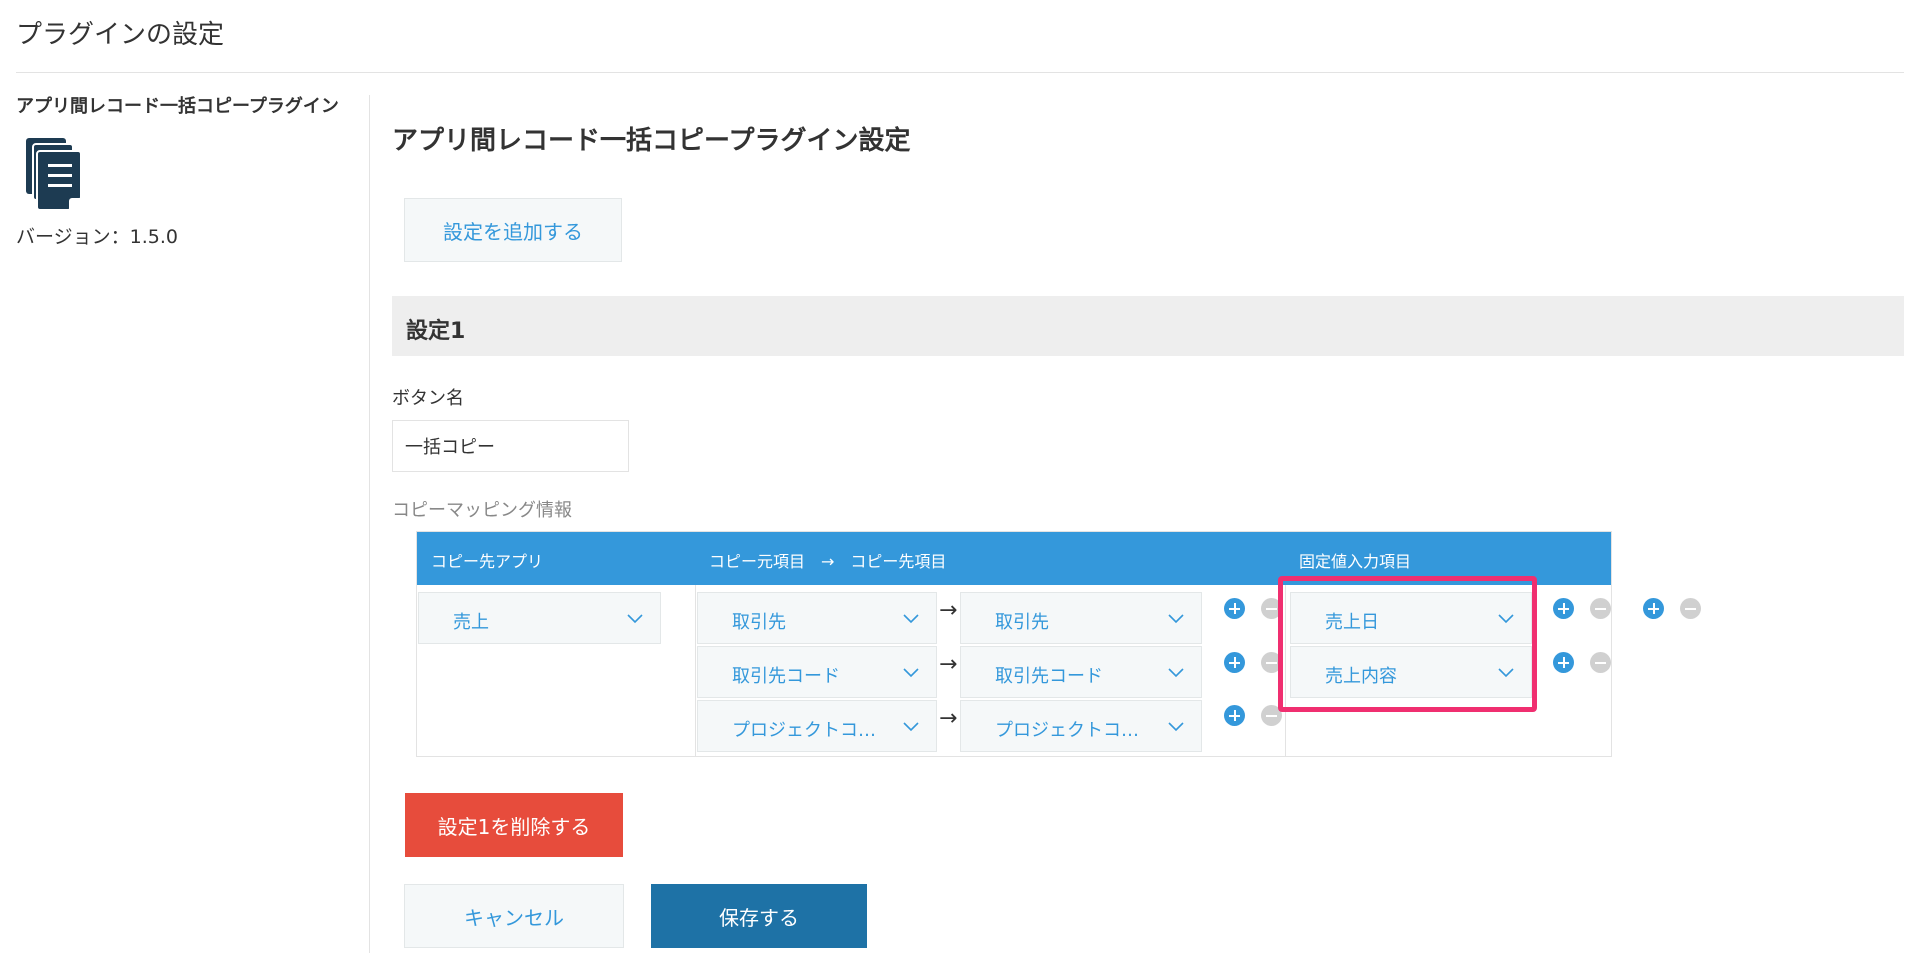  I want to click on settings-title: アプリ間レコード一括コピープラグイン設定, so click(651, 141).